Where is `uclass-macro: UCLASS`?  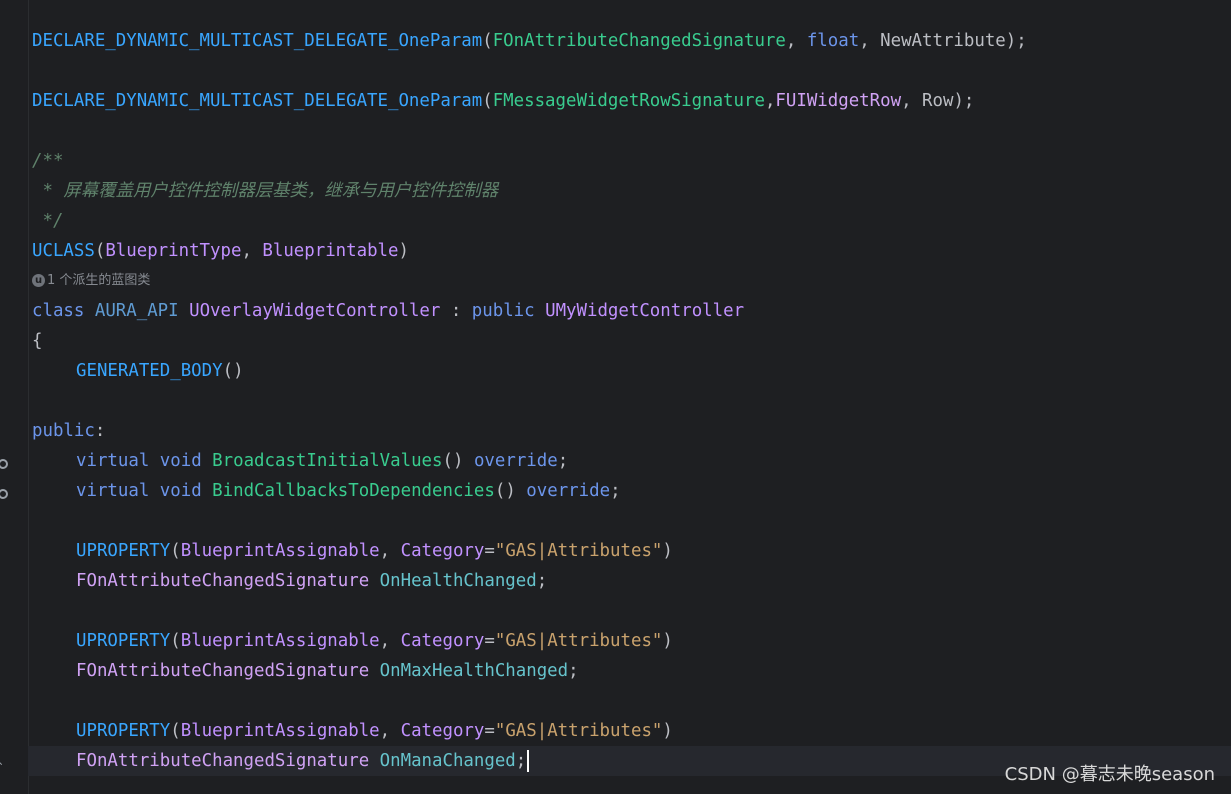 uclass-macro: UCLASS is located at coordinates (63, 251).